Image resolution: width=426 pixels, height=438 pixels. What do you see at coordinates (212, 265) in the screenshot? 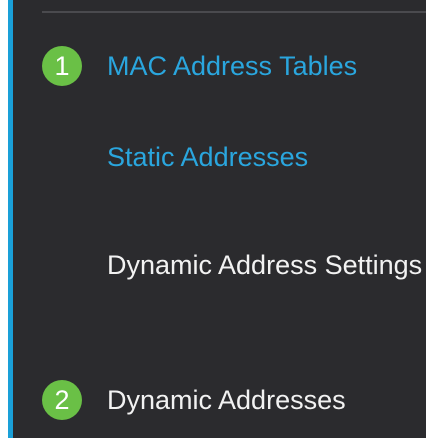
I see `nav-item-label-line-1: Dynamic Address` at bounding box center [212, 265].